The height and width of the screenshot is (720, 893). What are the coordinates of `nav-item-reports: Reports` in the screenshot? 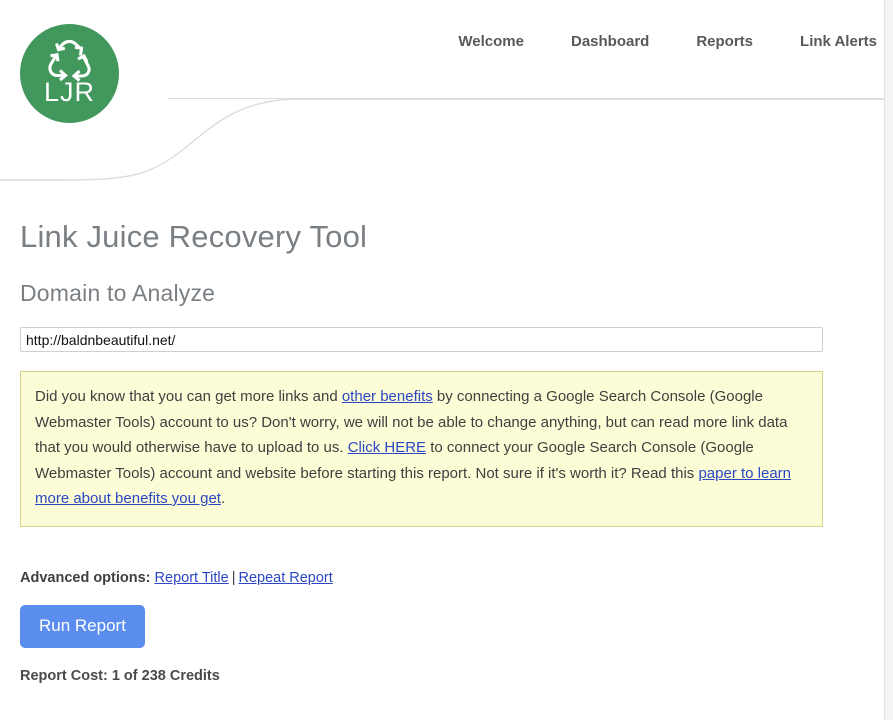 It's located at (724, 41).